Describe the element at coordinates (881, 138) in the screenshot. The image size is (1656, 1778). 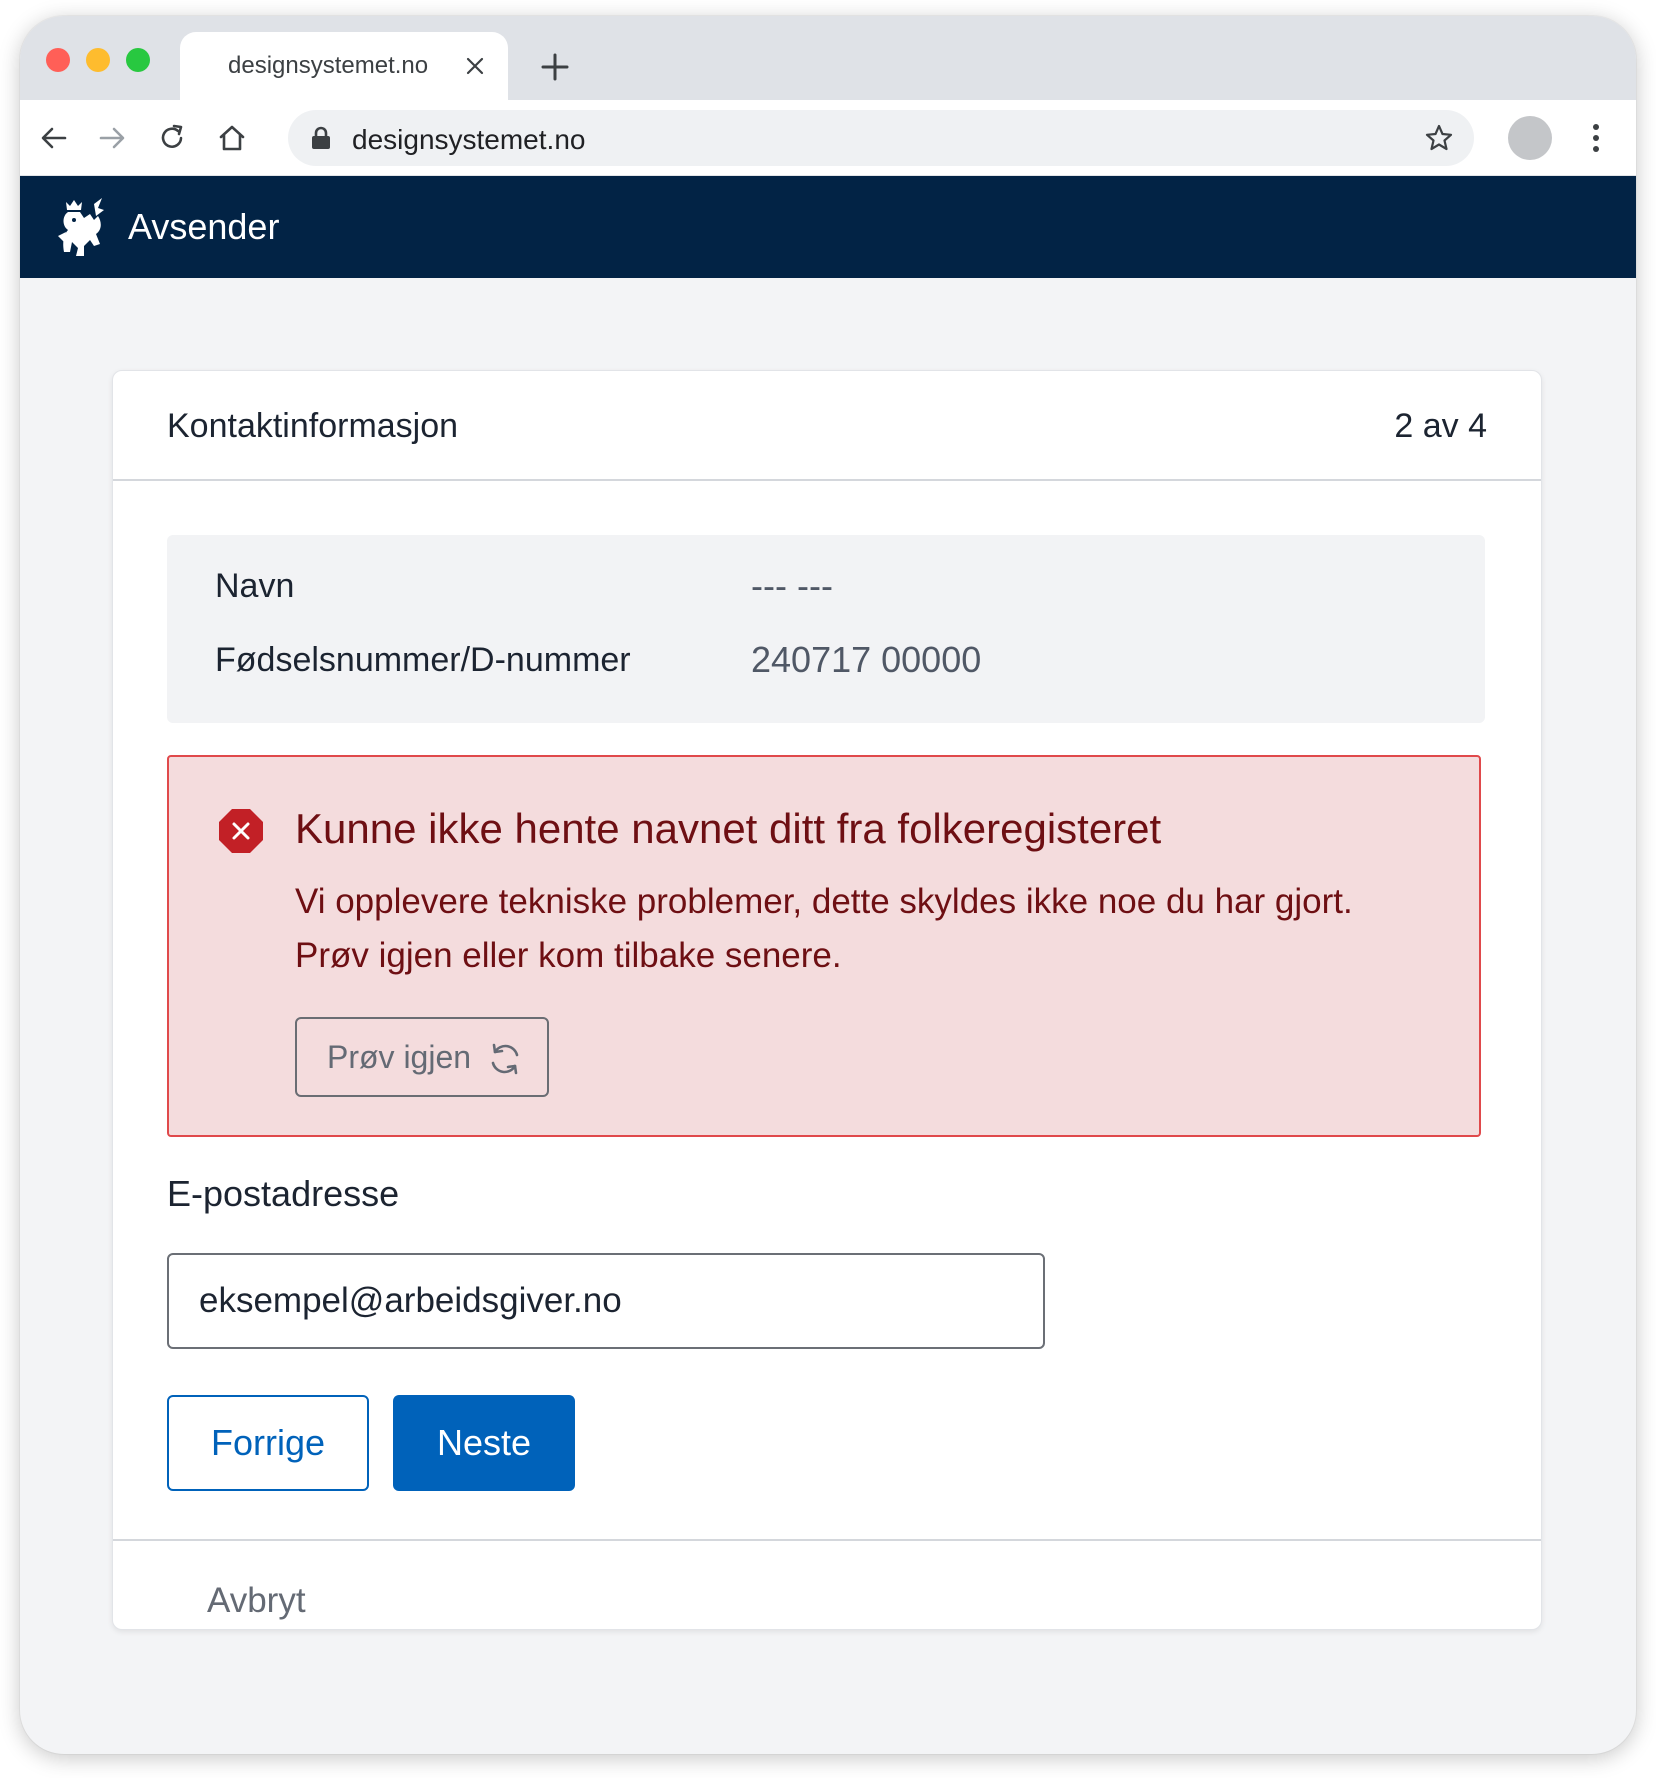
I see `address-bar: designsystemet.no` at that location.